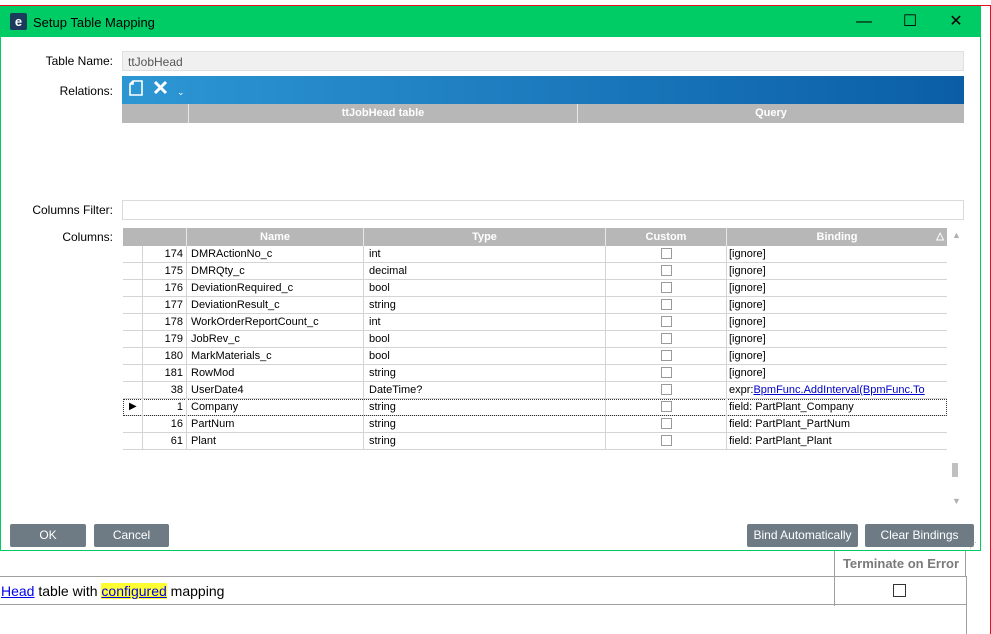  I want to click on column-mapping-row: 177 DeviationResult_c string [ignore], so click(535, 305).